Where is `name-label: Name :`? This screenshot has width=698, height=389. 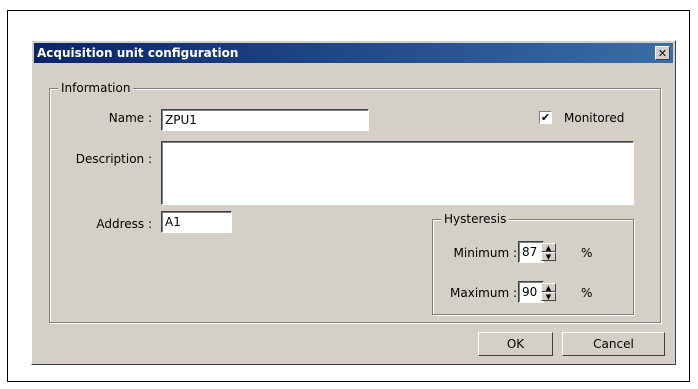 name-label: Name : is located at coordinates (130, 118).